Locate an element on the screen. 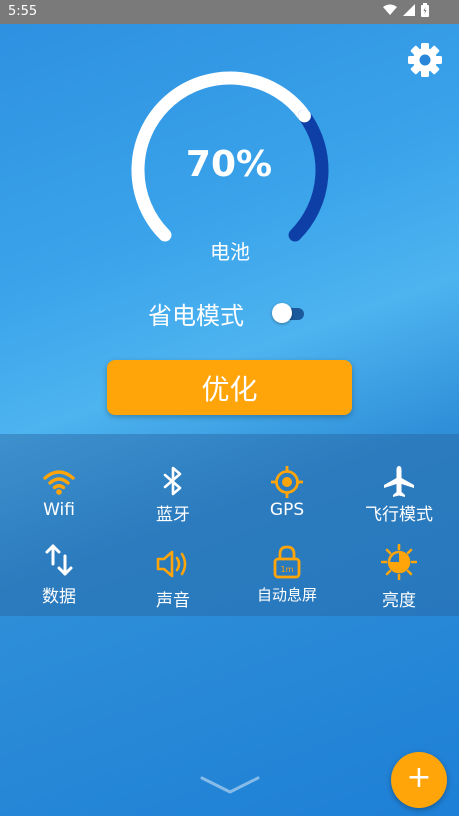 The height and width of the screenshot is (816, 459). tile-gps: GPS is located at coordinates (287, 495).